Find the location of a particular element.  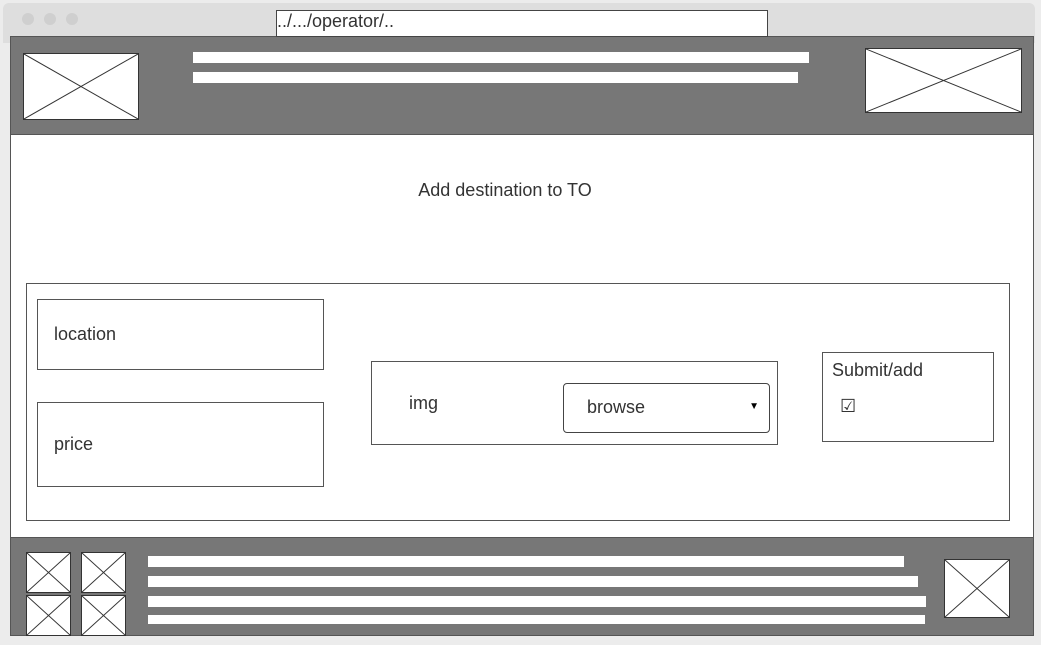

page-title: Add destination to TO is located at coordinates (505, 190).